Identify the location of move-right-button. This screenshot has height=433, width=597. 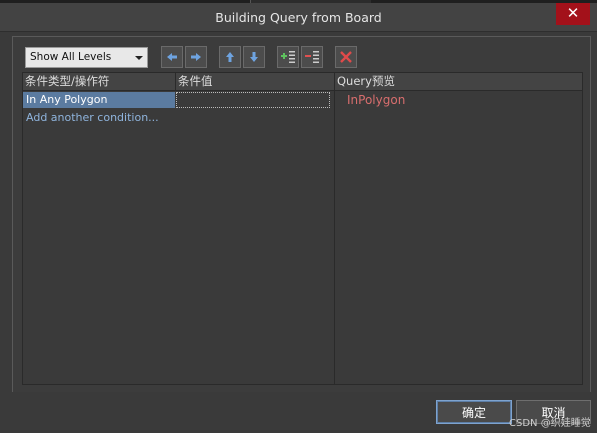
(196, 57).